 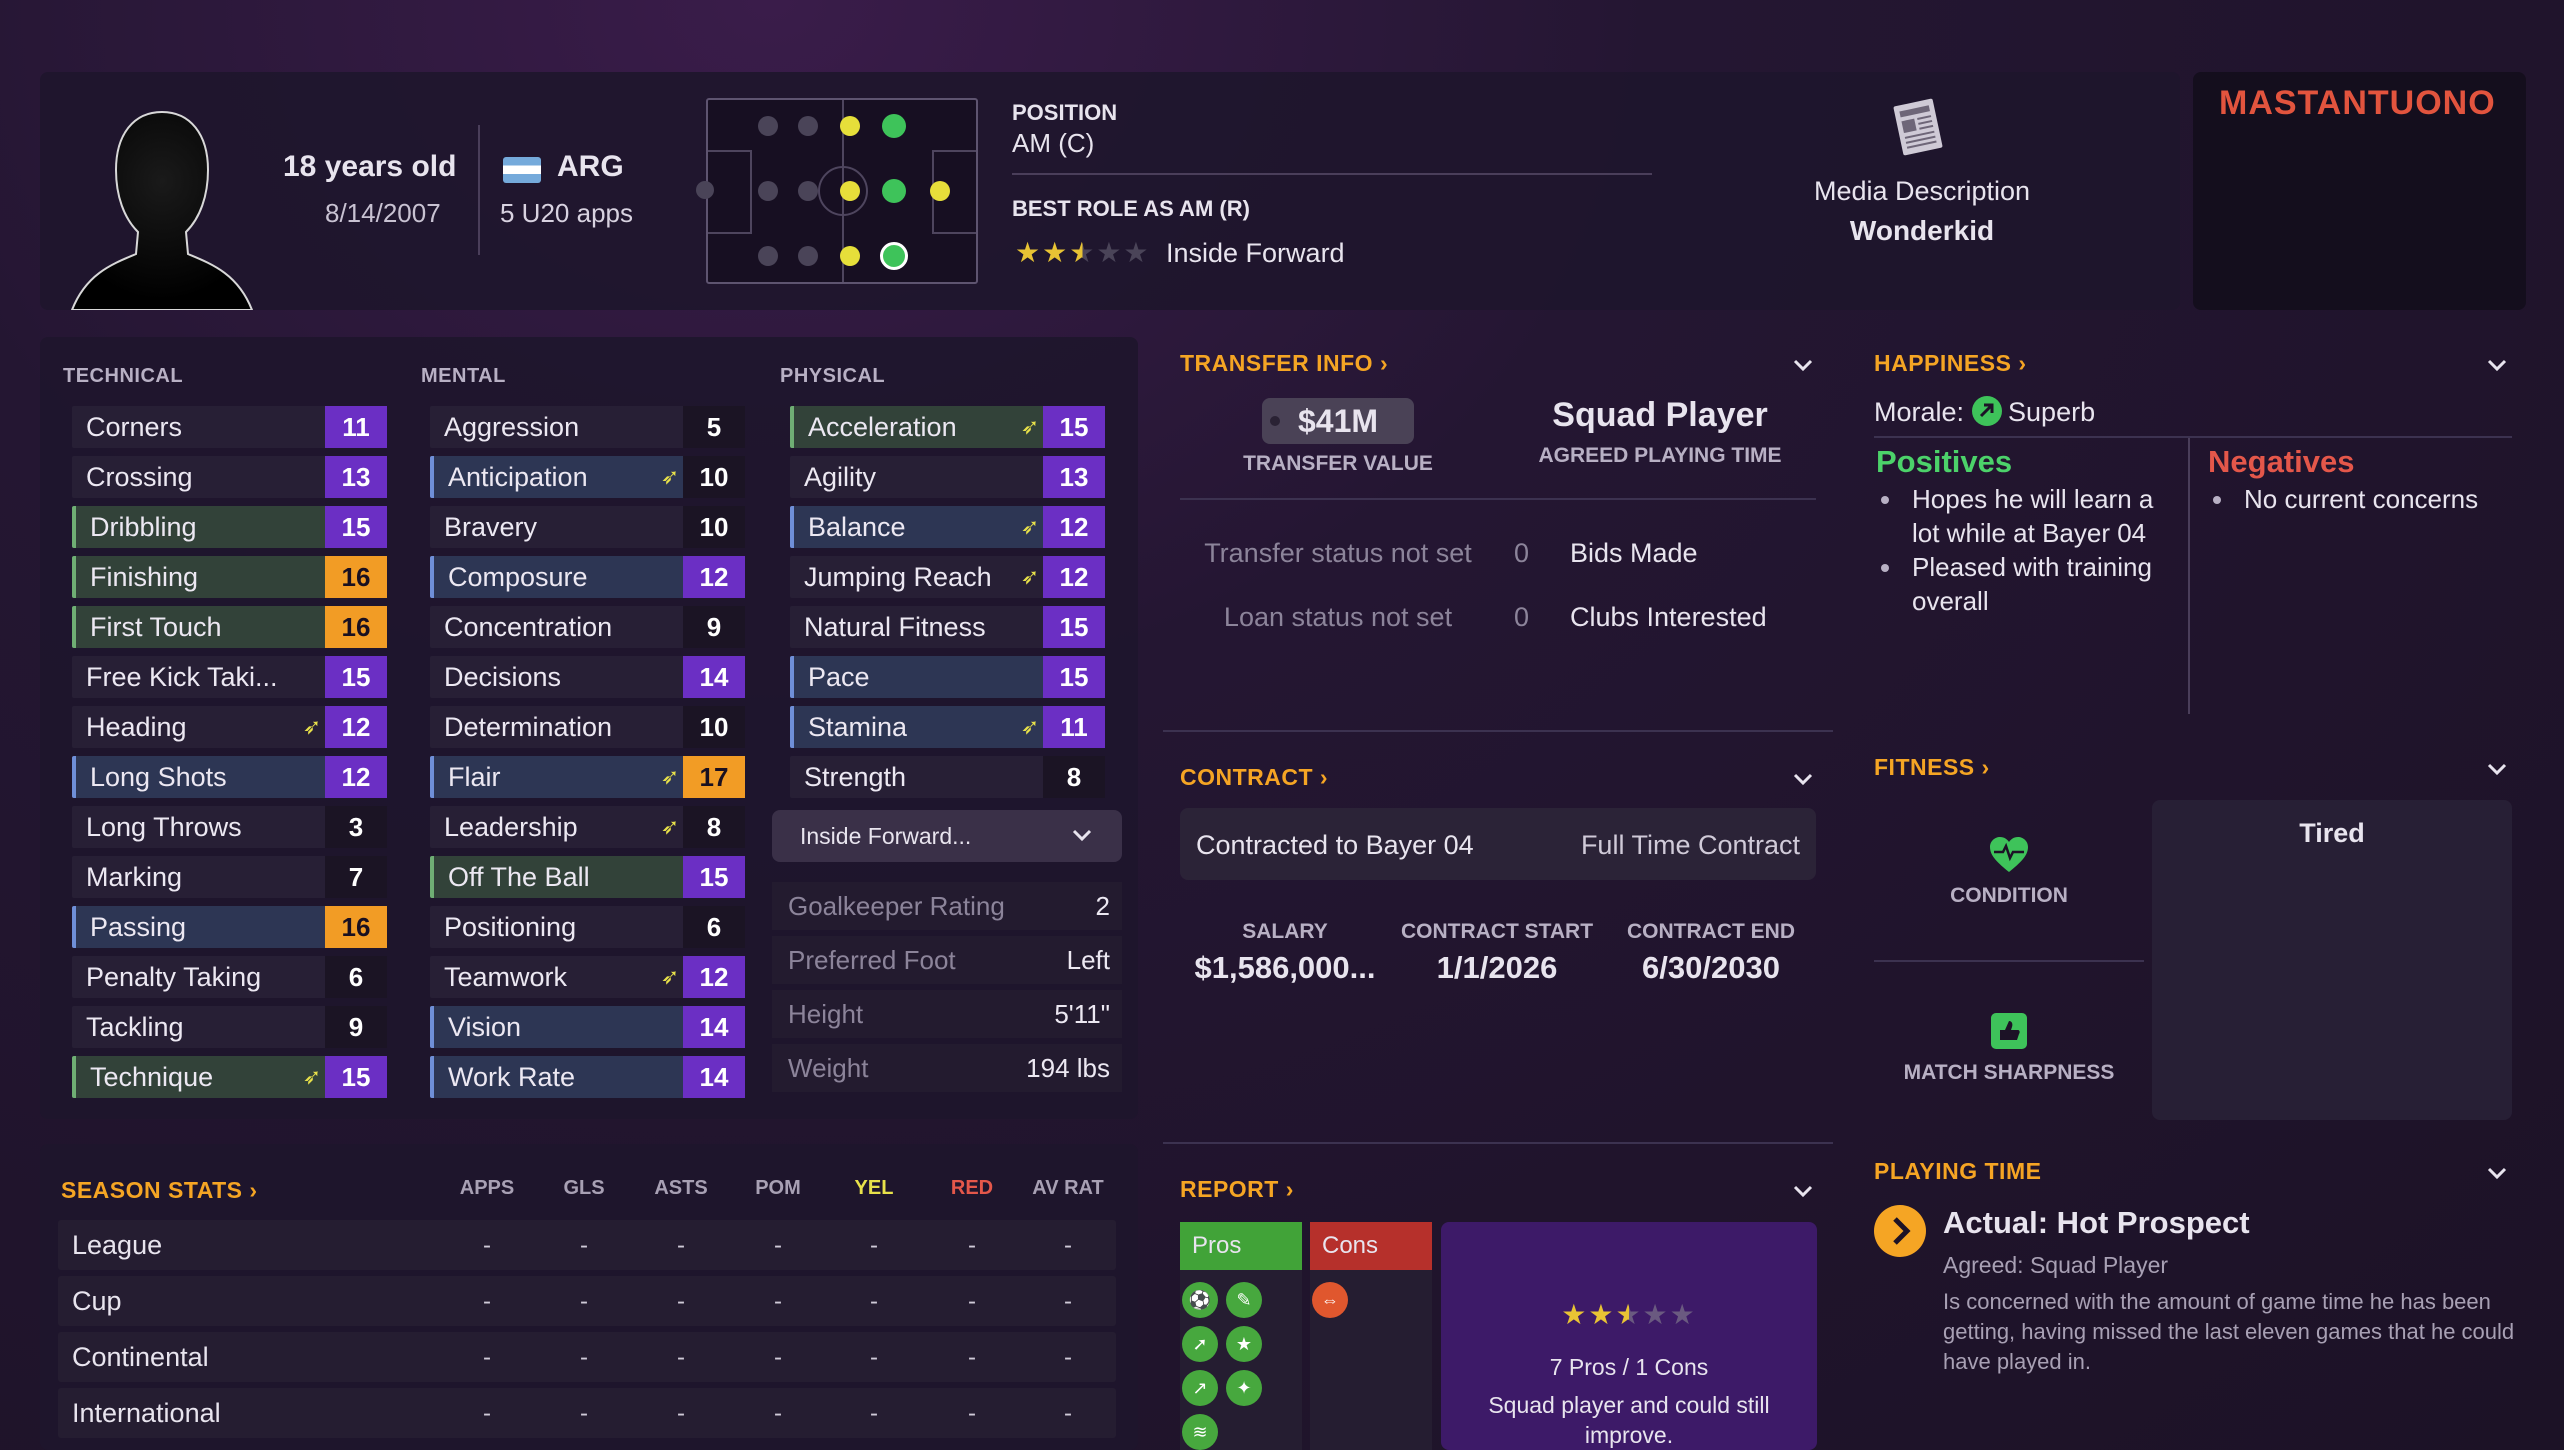 What do you see at coordinates (229, 927) in the screenshot?
I see `attribute-row: Passing 16` at bounding box center [229, 927].